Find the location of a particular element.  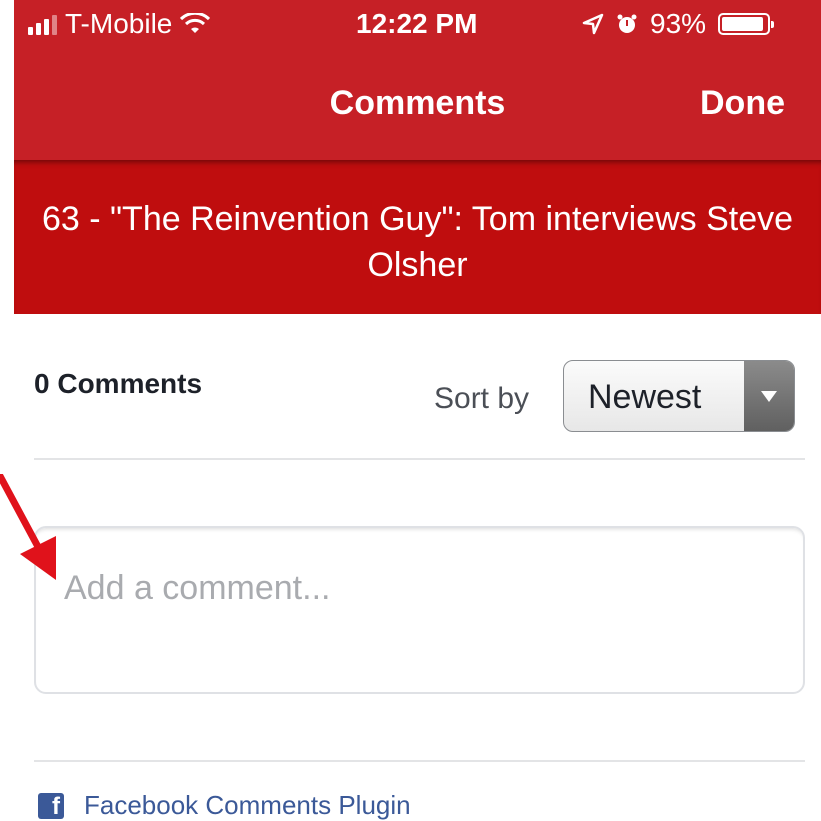

alarm-icon is located at coordinates (627, 23).